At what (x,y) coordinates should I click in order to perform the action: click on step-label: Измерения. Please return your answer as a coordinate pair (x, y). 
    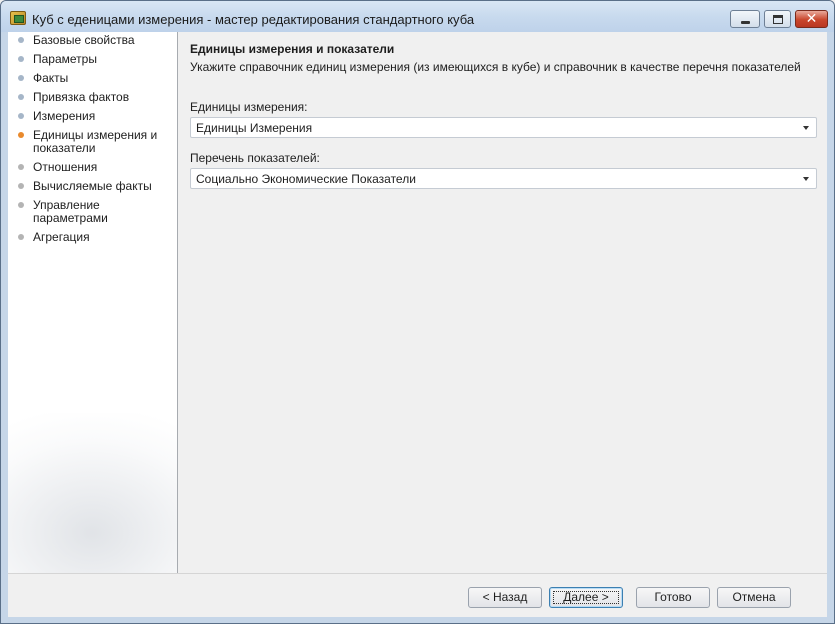
    Looking at the image, I should click on (64, 116).